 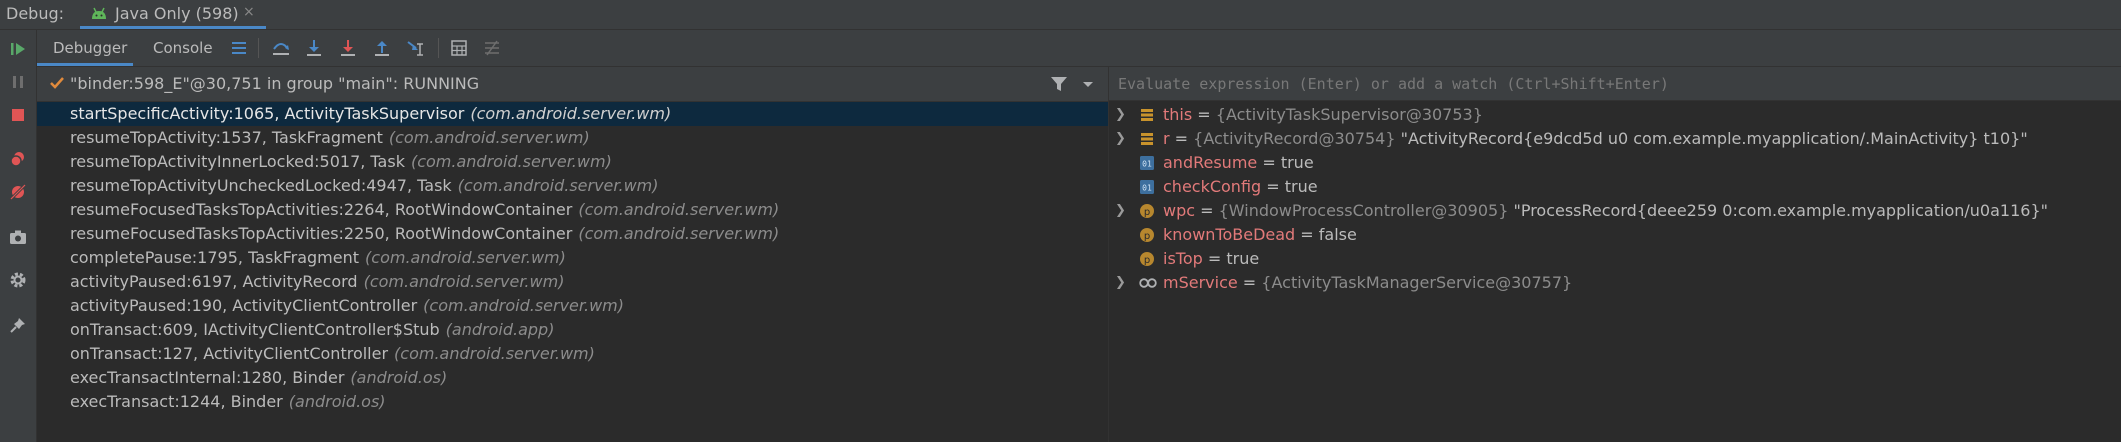 I want to click on pin-icon, so click(x=18, y=325).